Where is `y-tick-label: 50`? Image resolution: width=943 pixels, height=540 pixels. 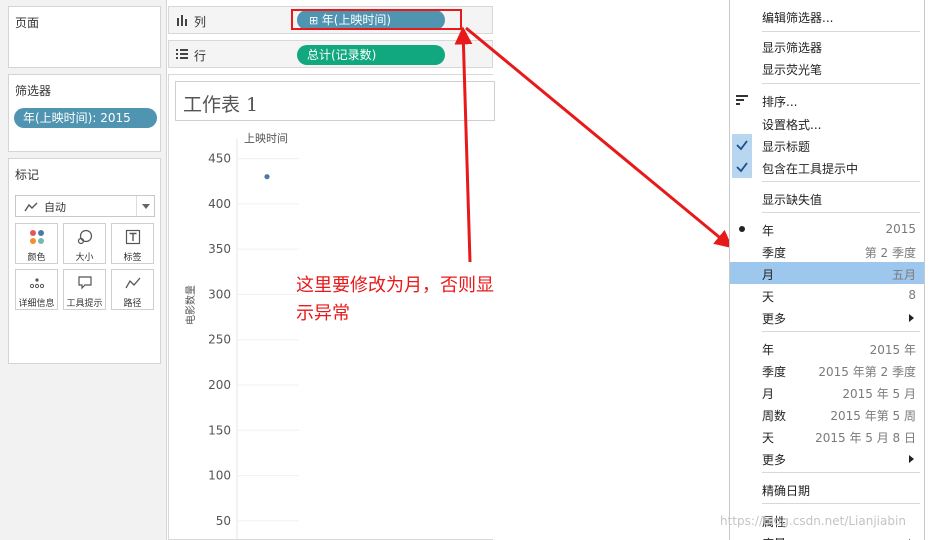 y-tick-label: 50 is located at coordinates (223, 521).